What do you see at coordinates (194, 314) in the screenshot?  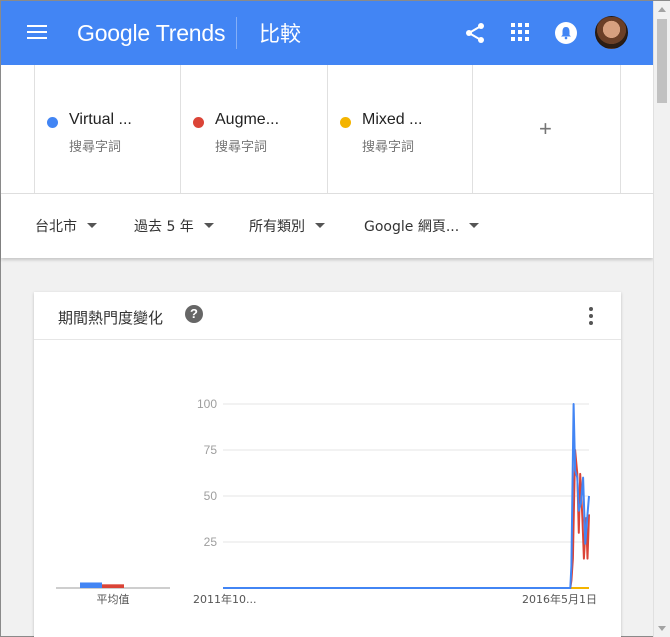 I see `help-icon: ?` at bounding box center [194, 314].